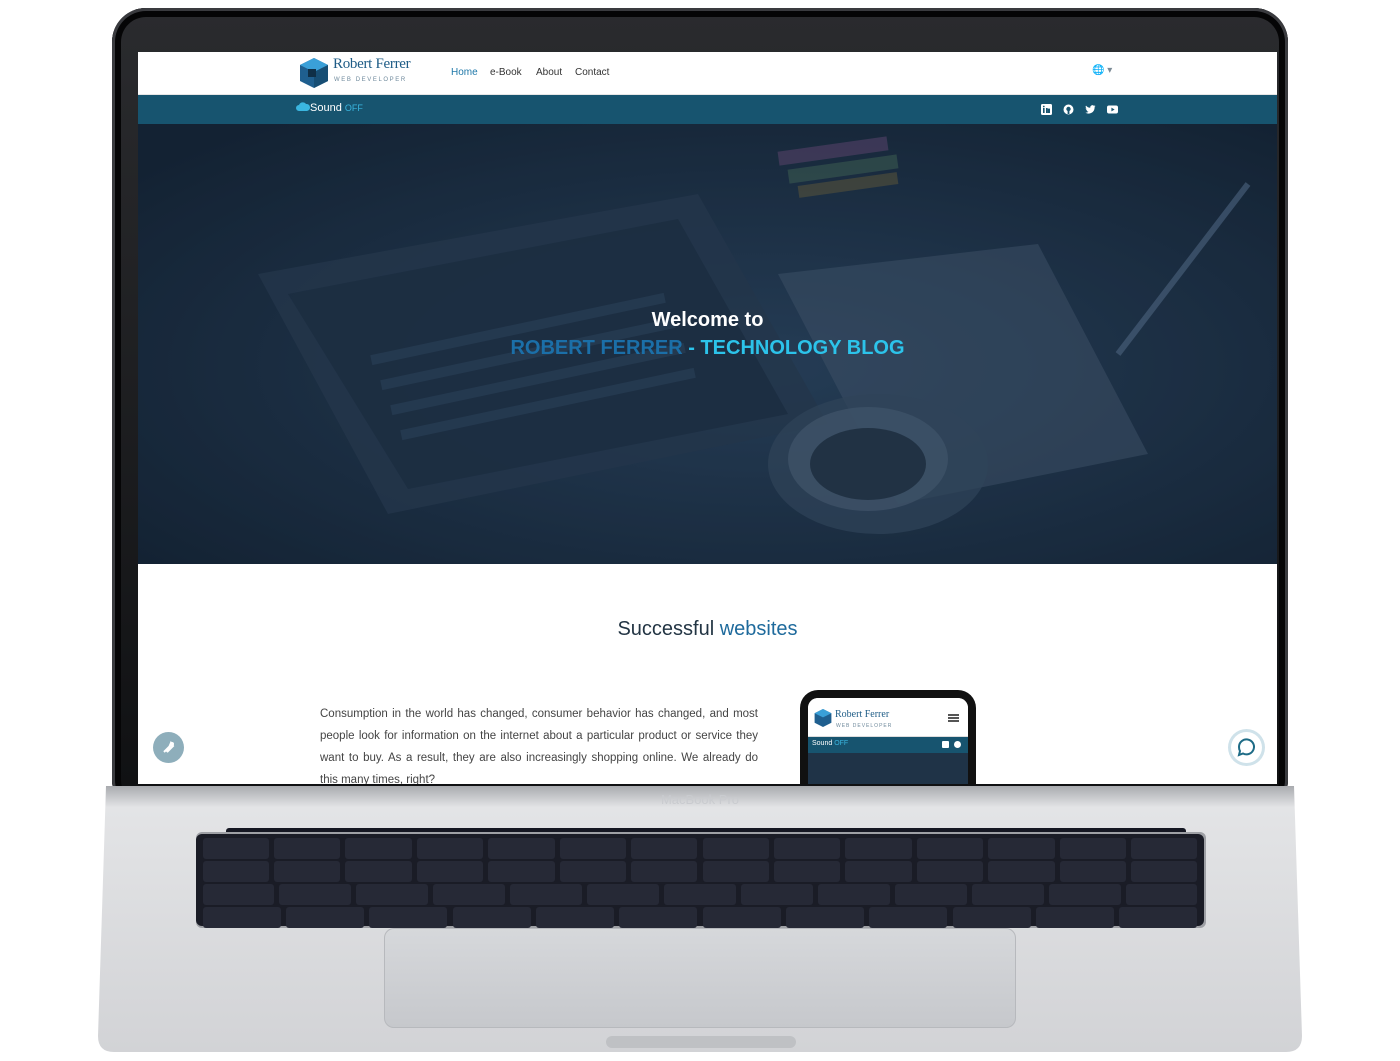 This screenshot has height=1061, width=1400. What do you see at coordinates (945, 744) in the screenshot?
I see `phone-linkedin-icon` at bounding box center [945, 744].